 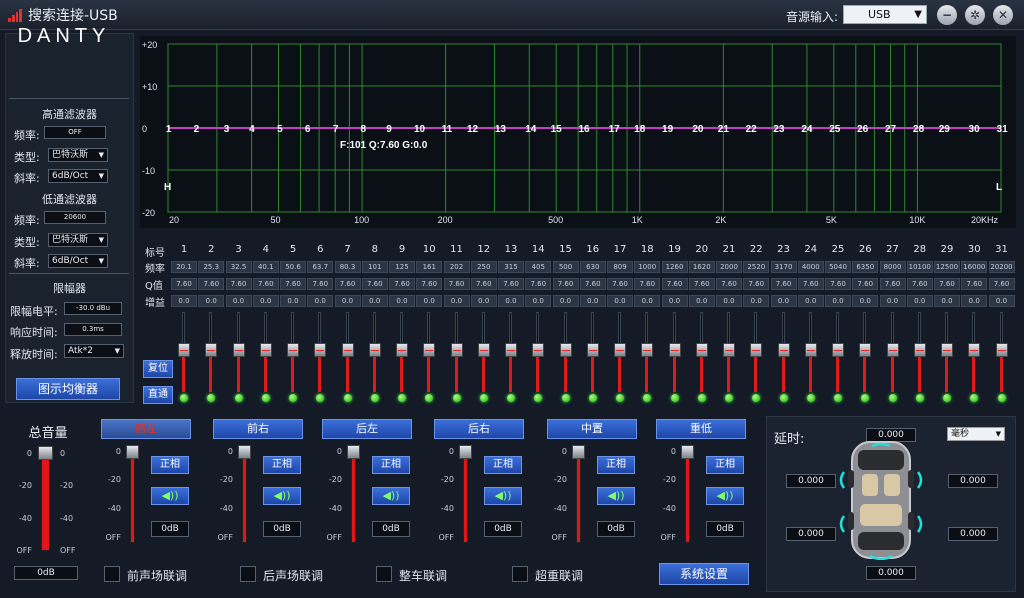 I want to click on settings-icon: ✲, so click(x=975, y=15).